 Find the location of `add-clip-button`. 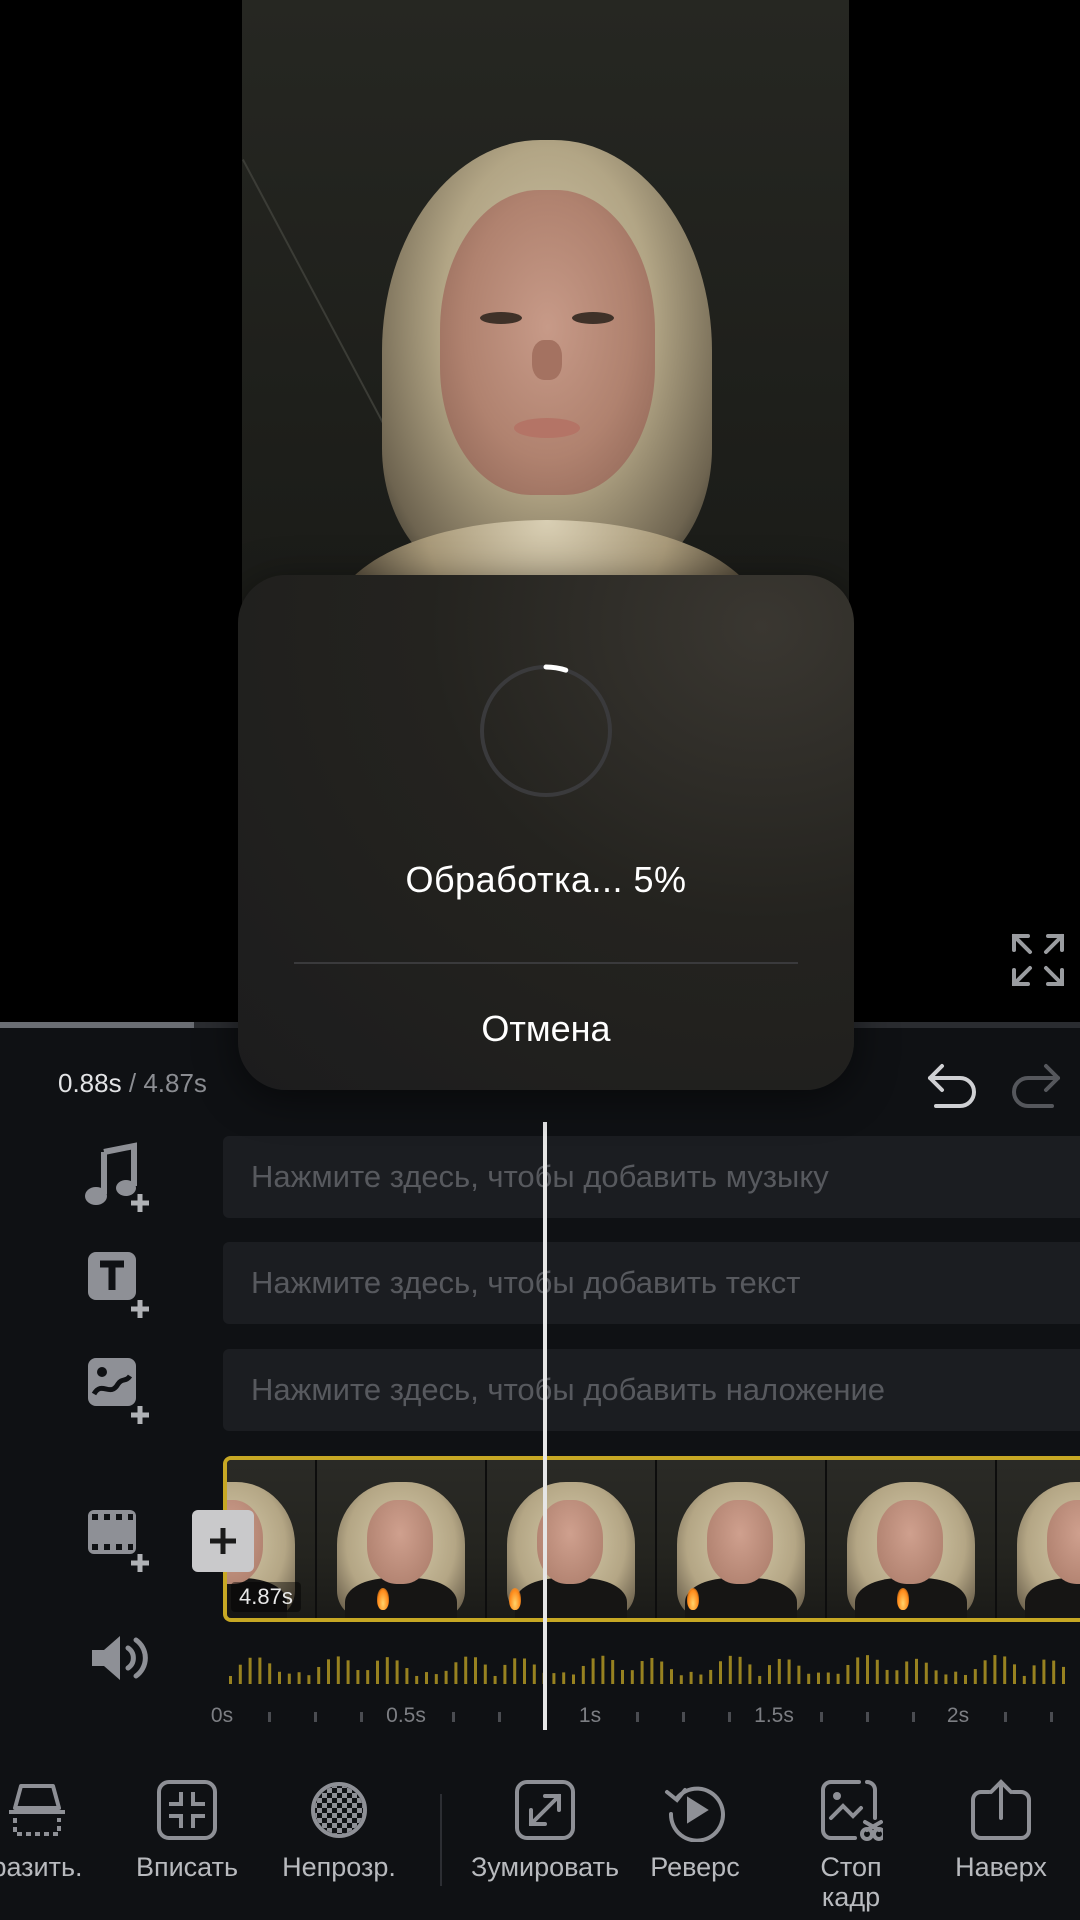

add-clip-button is located at coordinates (223, 1541).